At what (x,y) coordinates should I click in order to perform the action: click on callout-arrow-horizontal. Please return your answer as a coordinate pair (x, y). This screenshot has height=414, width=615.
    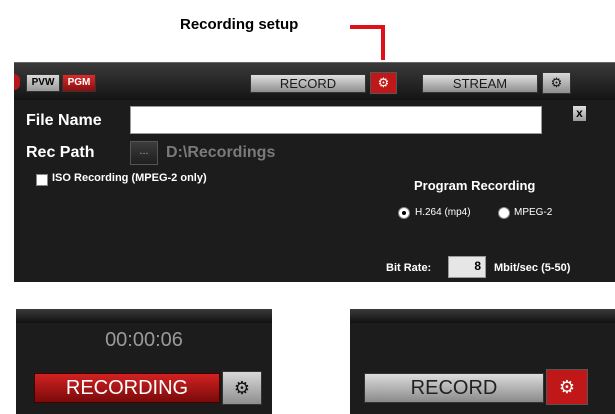
    Looking at the image, I should click on (367, 27).